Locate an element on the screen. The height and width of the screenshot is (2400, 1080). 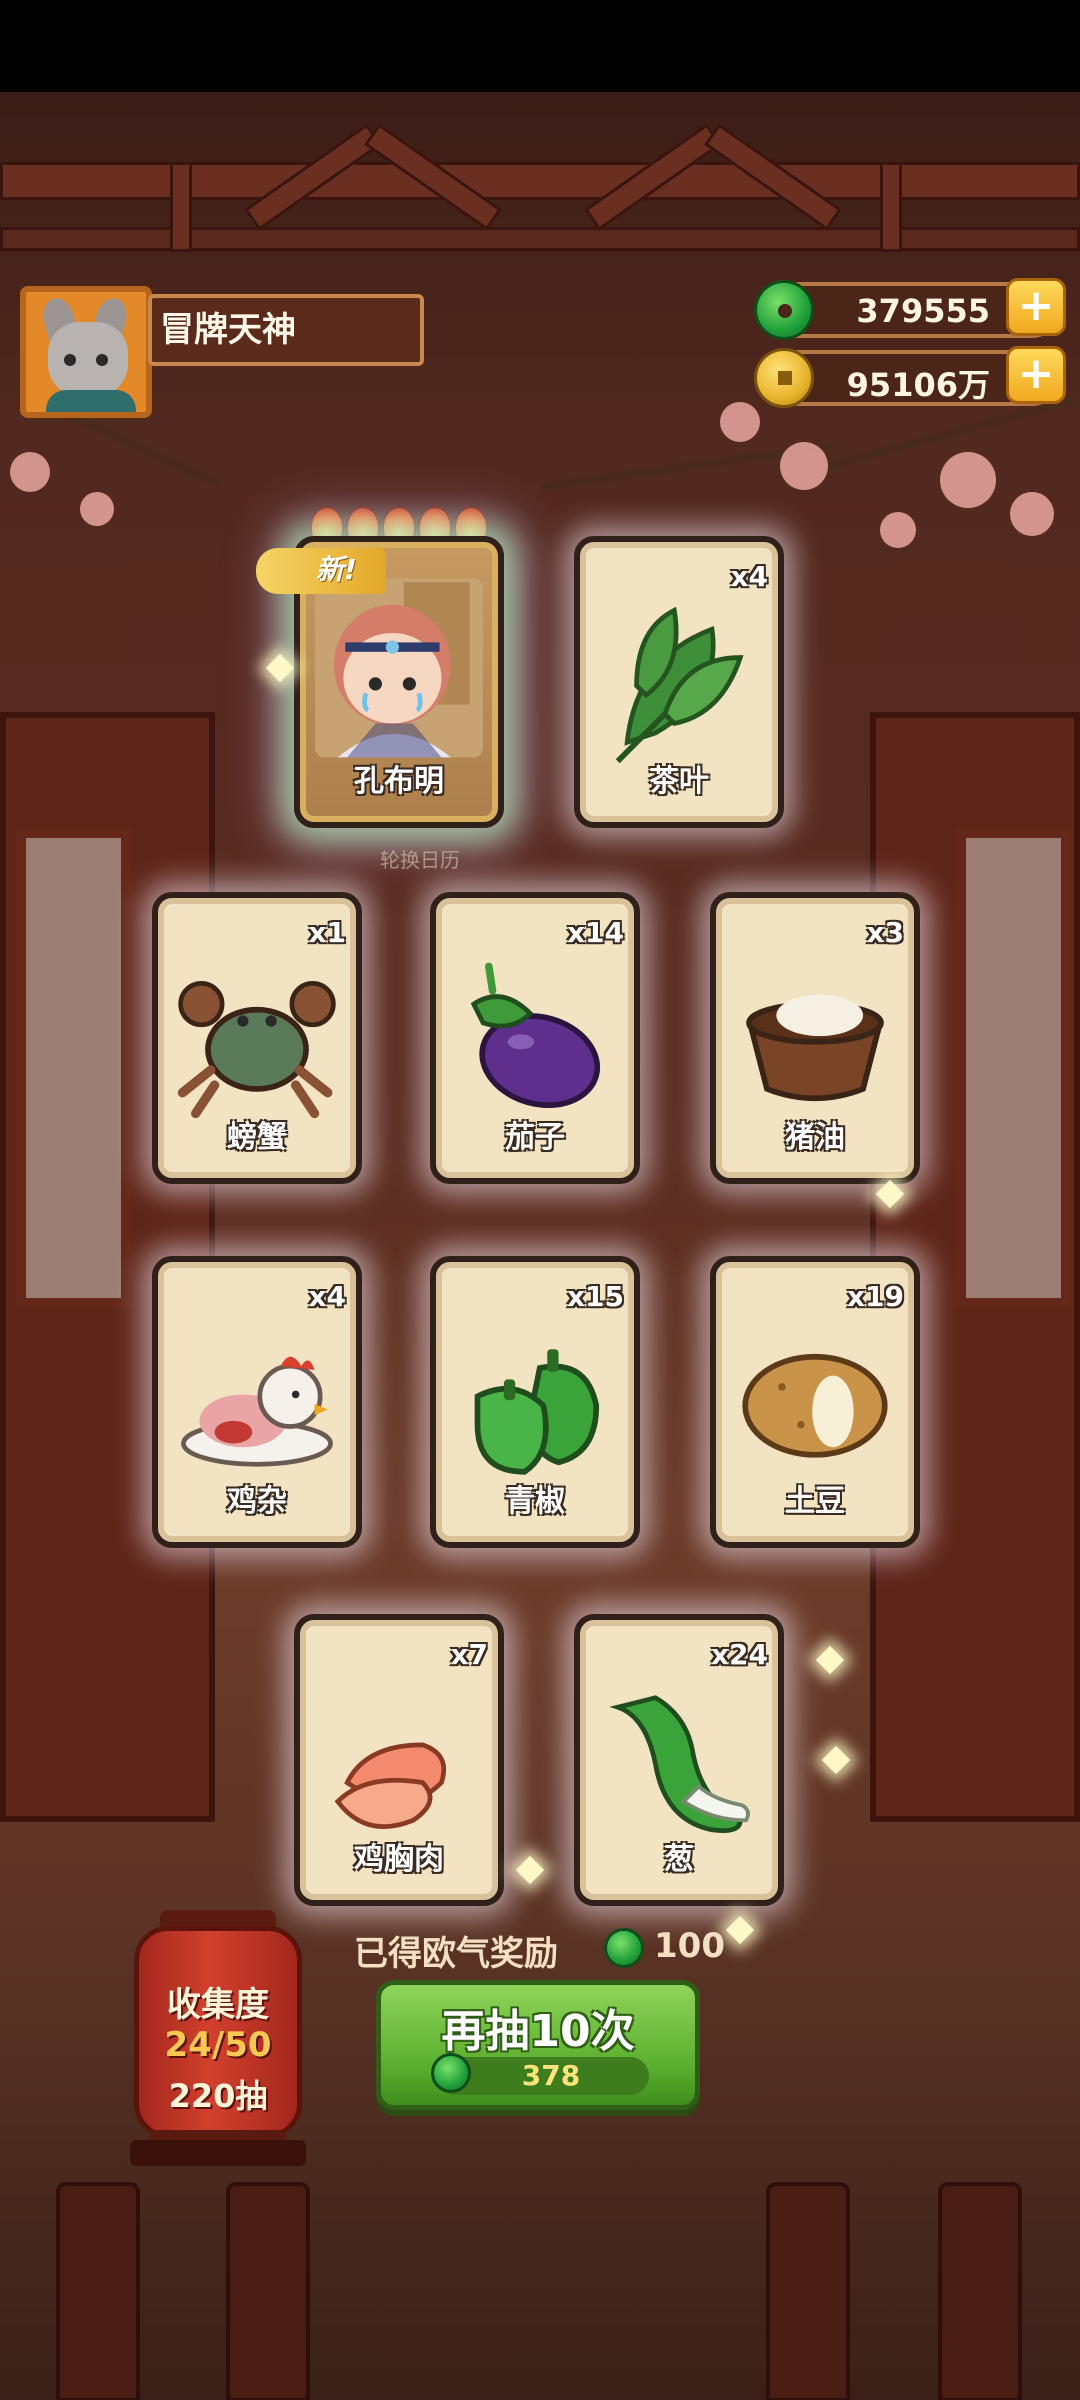
card-potato: x19 土豆 is located at coordinates (815, 1402).